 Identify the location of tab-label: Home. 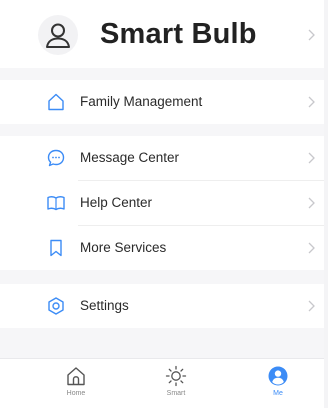
(76, 393).